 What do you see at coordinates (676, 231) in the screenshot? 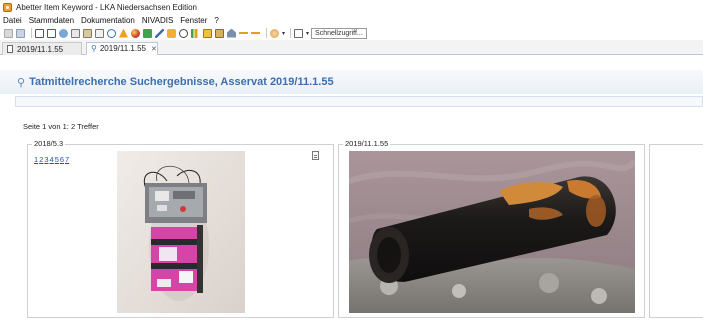
I see `result-card-partial` at bounding box center [676, 231].